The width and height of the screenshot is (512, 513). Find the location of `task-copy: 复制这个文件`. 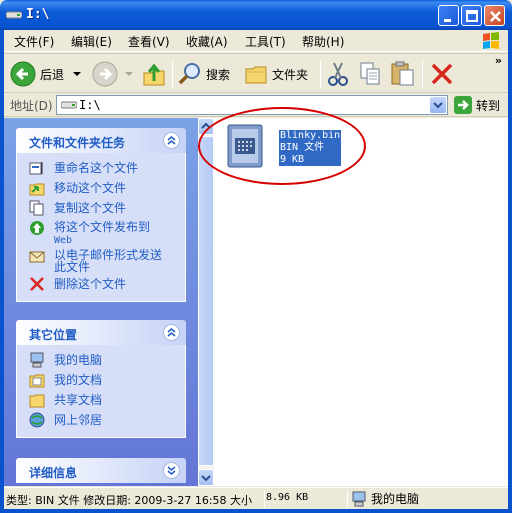

task-copy: 复制这个文件 is located at coordinates (101, 209).